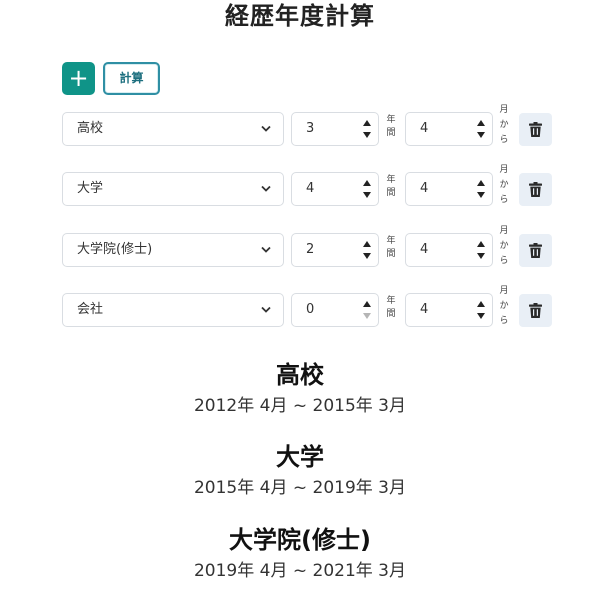  I want to click on result-block: 大学 2015年 4月 ~ 2019年 3月, so click(300, 471).